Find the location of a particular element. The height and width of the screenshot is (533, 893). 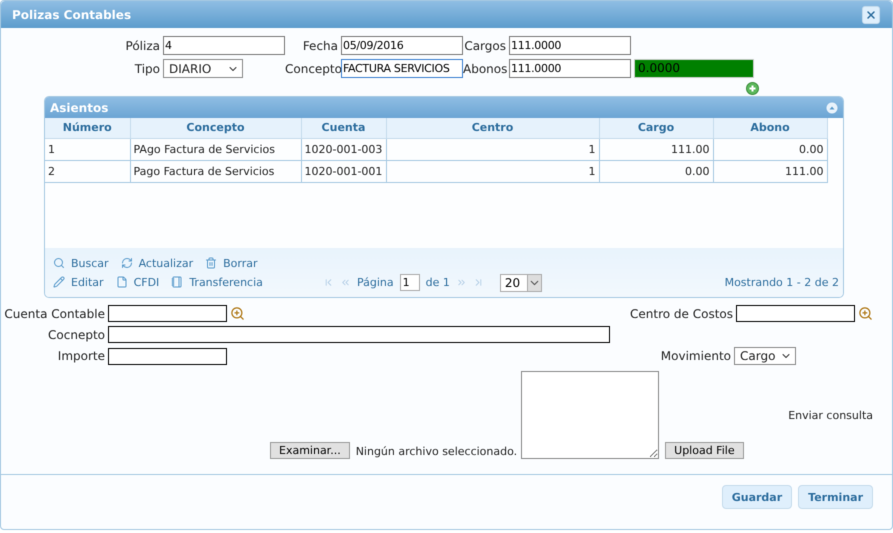

column-header: Número is located at coordinates (87, 128).